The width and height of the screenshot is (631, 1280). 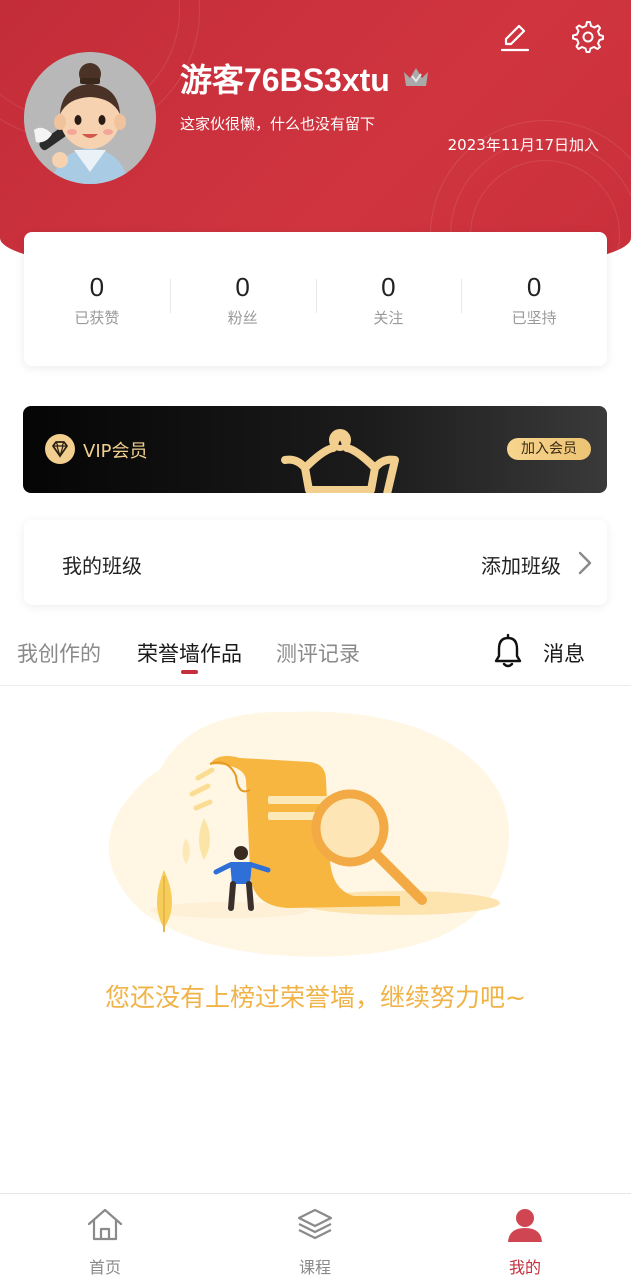 What do you see at coordinates (102, 566) in the screenshot?
I see `my-class-title: 我的班级` at bounding box center [102, 566].